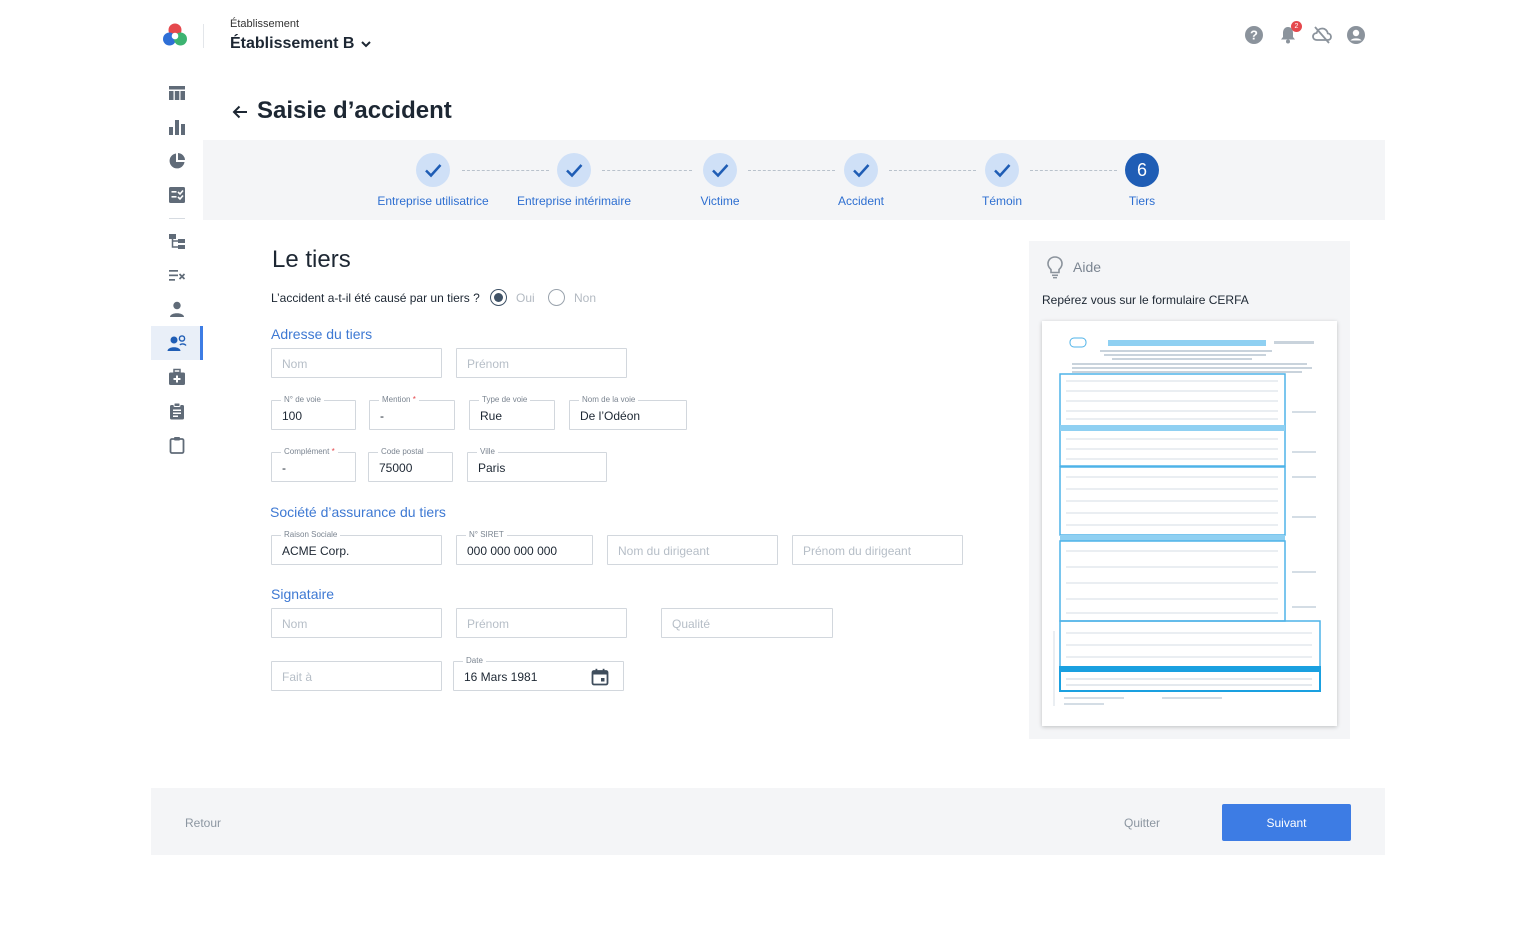 Image resolution: width=1536 pixels, height=935 pixels. Describe the element at coordinates (1073, 267) in the screenshot. I see `help-header: Aide` at that location.